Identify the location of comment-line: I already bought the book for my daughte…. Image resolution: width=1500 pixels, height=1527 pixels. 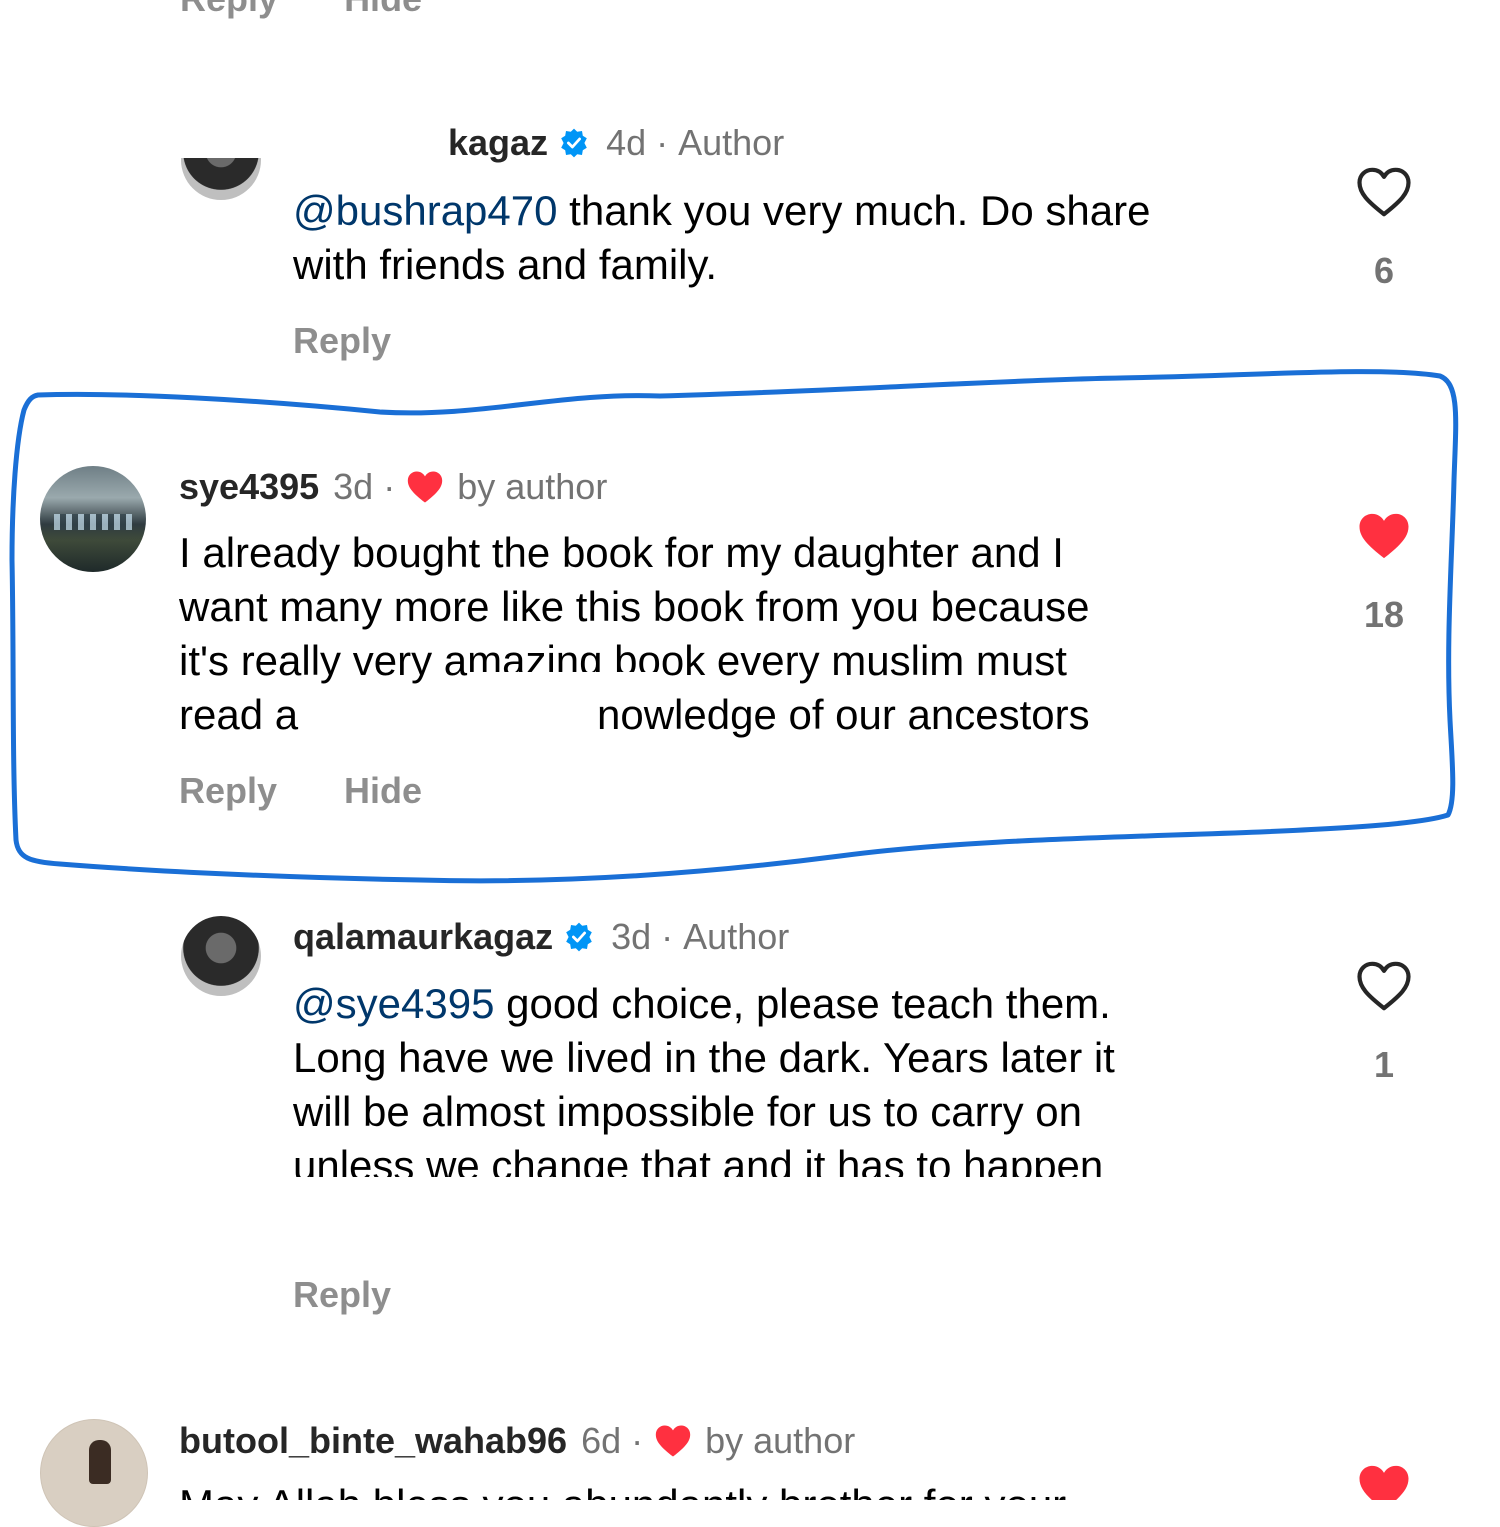
(621, 552).